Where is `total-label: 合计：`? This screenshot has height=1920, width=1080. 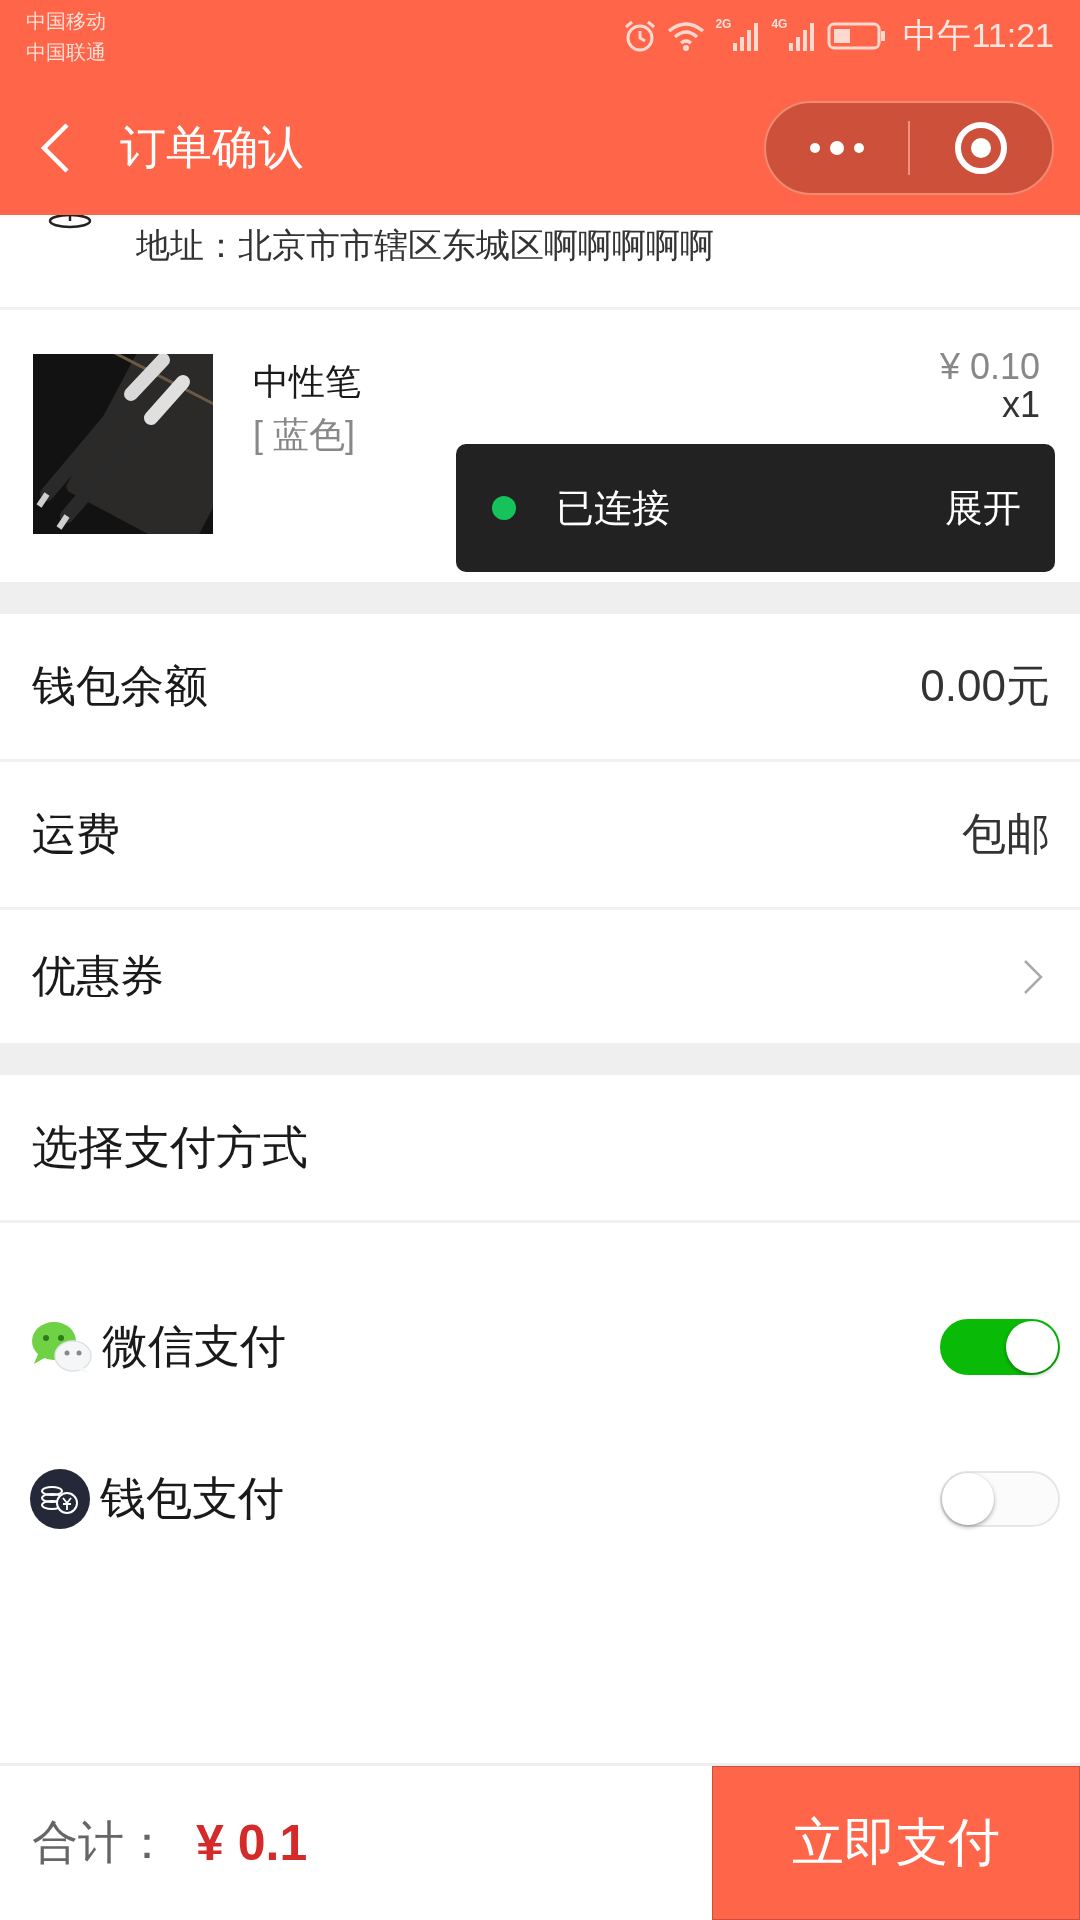 total-label: 合计： is located at coordinates (101, 1842).